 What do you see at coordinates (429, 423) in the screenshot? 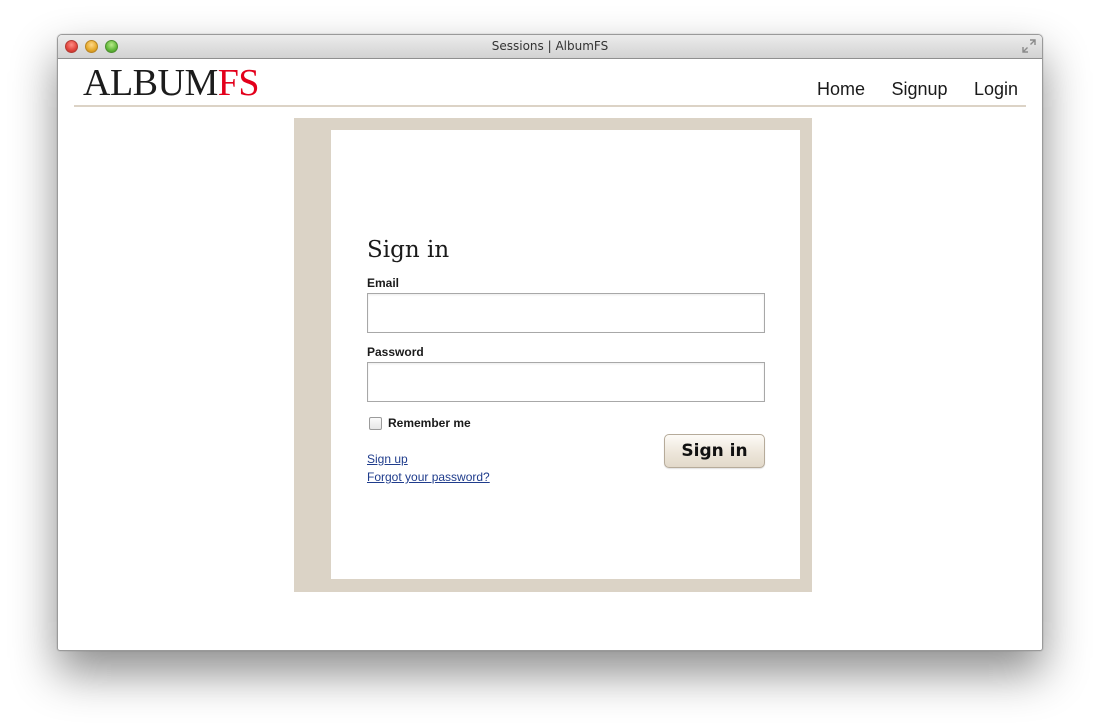
I see `remember-me-label: Remember me` at bounding box center [429, 423].